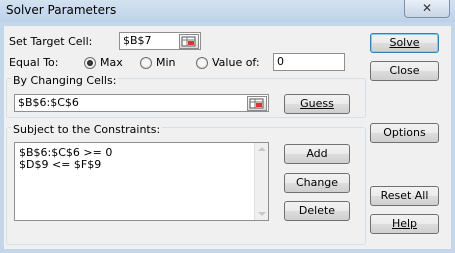  Describe the element at coordinates (261, 181) in the screenshot. I see `constraints-scrollbar` at that location.